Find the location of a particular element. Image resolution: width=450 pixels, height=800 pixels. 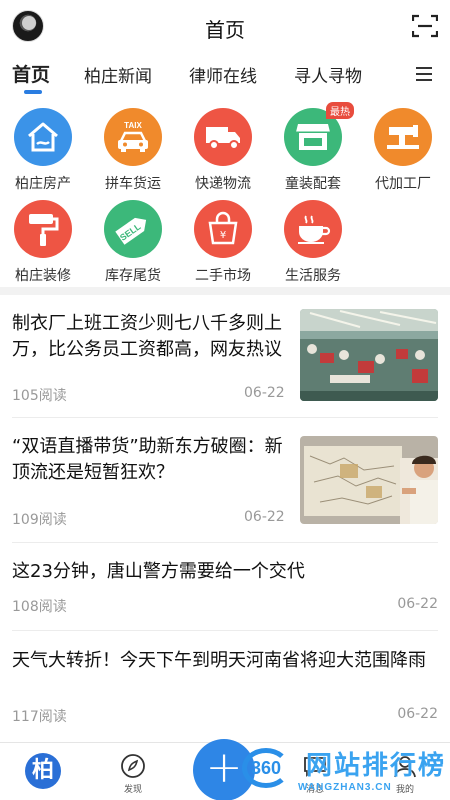

category-inventory-clearance: SELL 库存尾货 is located at coordinates (133, 242).